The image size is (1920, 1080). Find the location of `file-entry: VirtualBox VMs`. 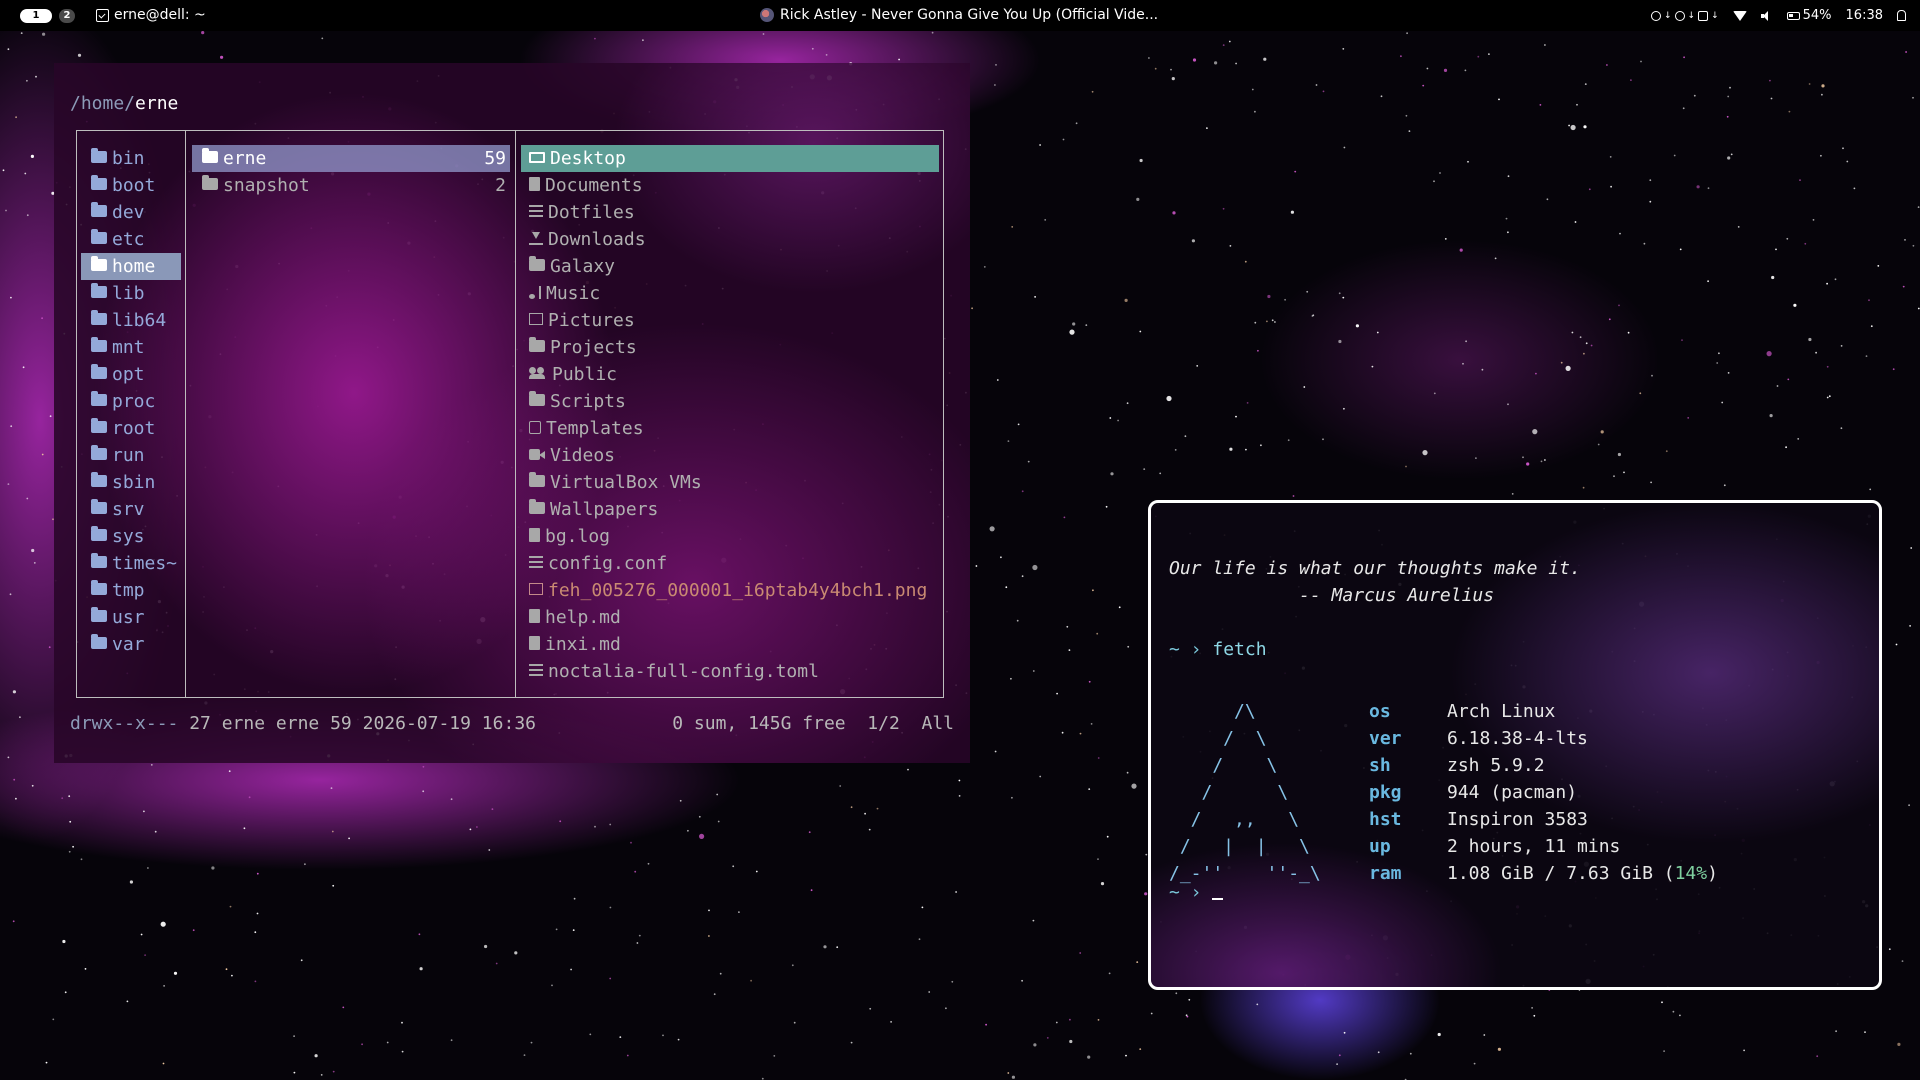

file-entry: VirtualBox VMs is located at coordinates (730, 482).